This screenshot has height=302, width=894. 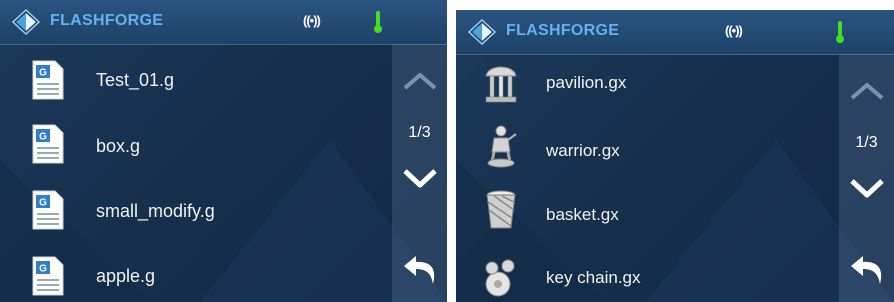 What do you see at coordinates (126, 276) in the screenshot?
I see `file-name: apple.g` at bounding box center [126, 276].